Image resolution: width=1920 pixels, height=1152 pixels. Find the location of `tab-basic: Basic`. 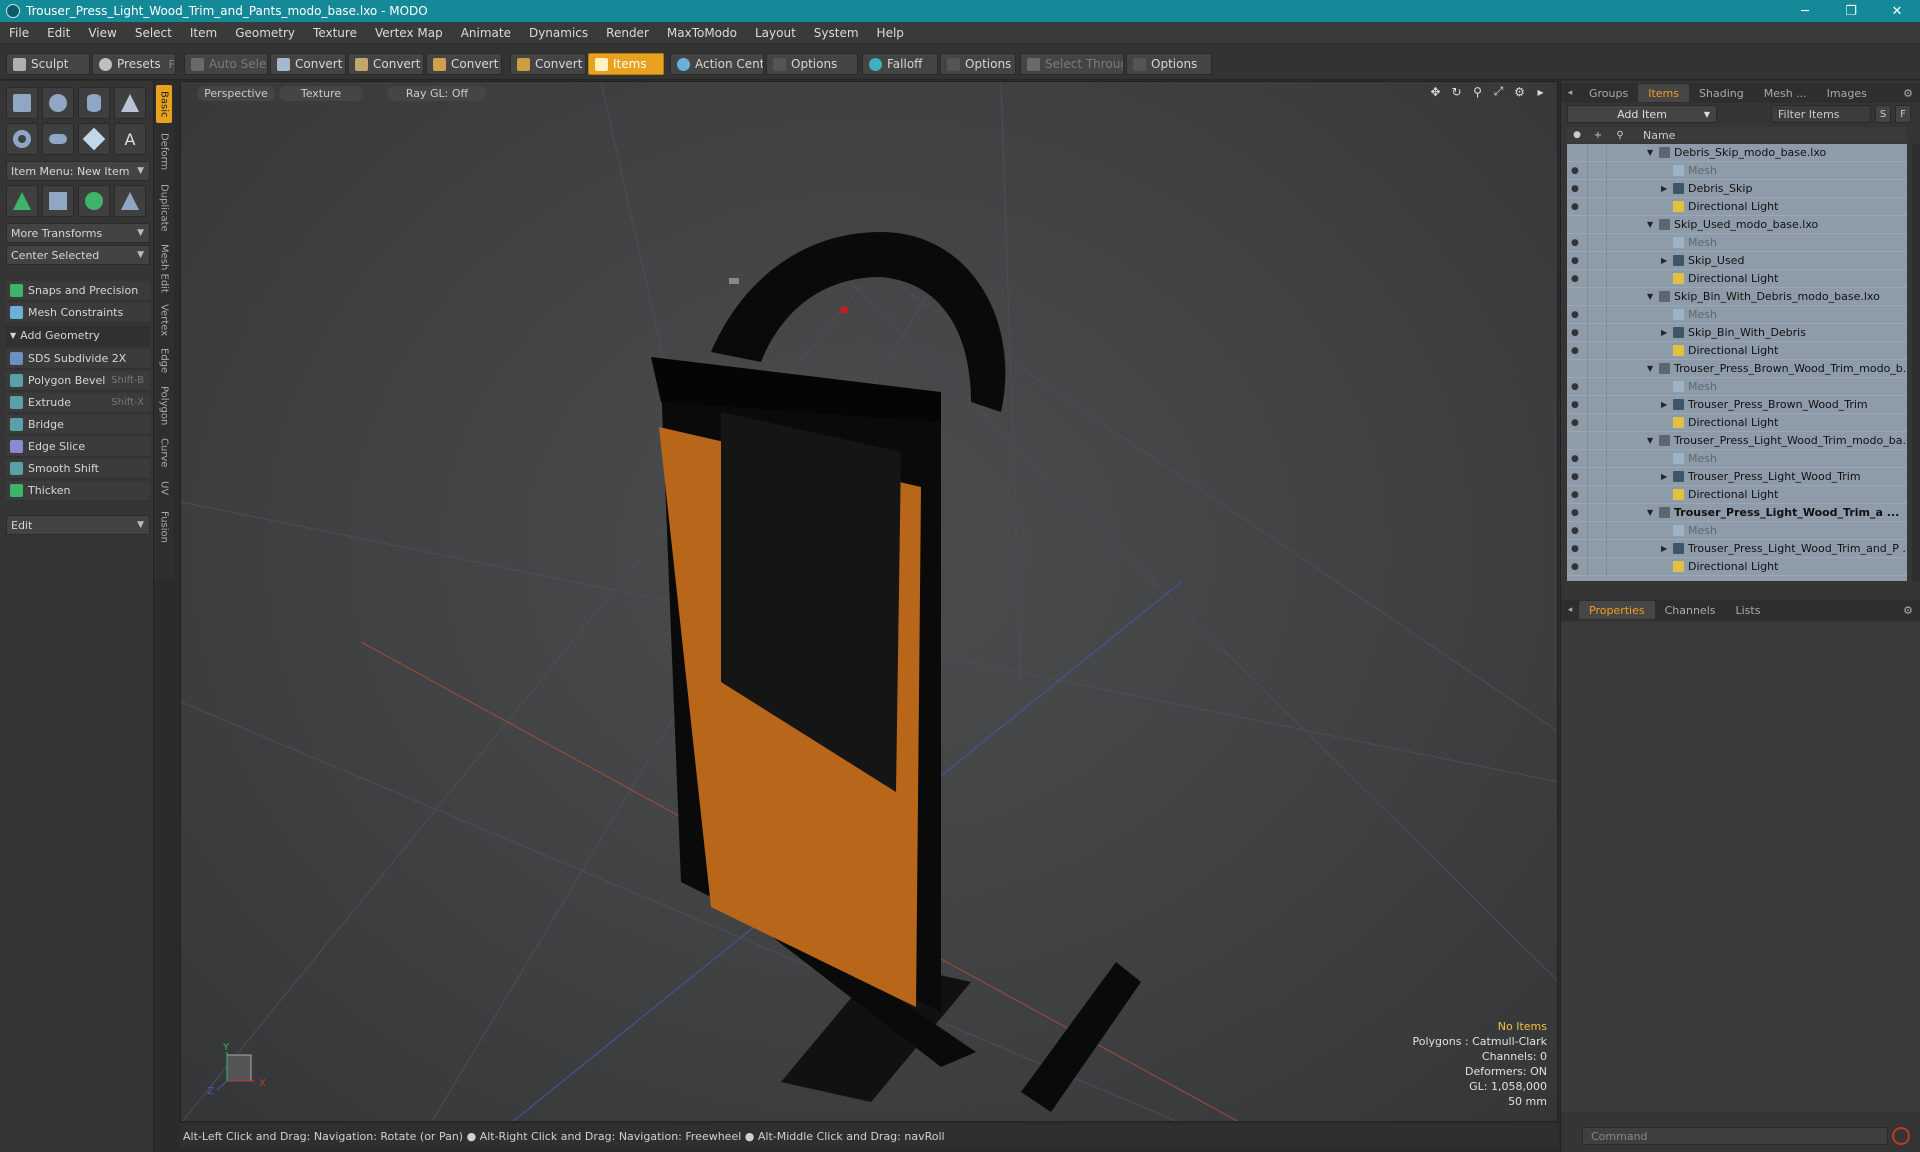

tab-basic: Basic is located at coordinates (164, 104).